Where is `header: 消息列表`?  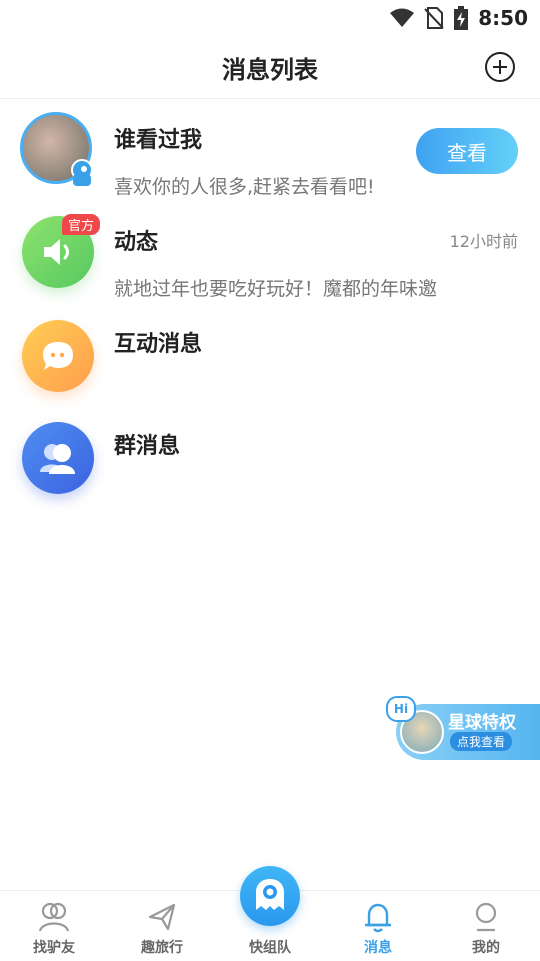
header: 消息列表 is located at coordinates (270, 67).